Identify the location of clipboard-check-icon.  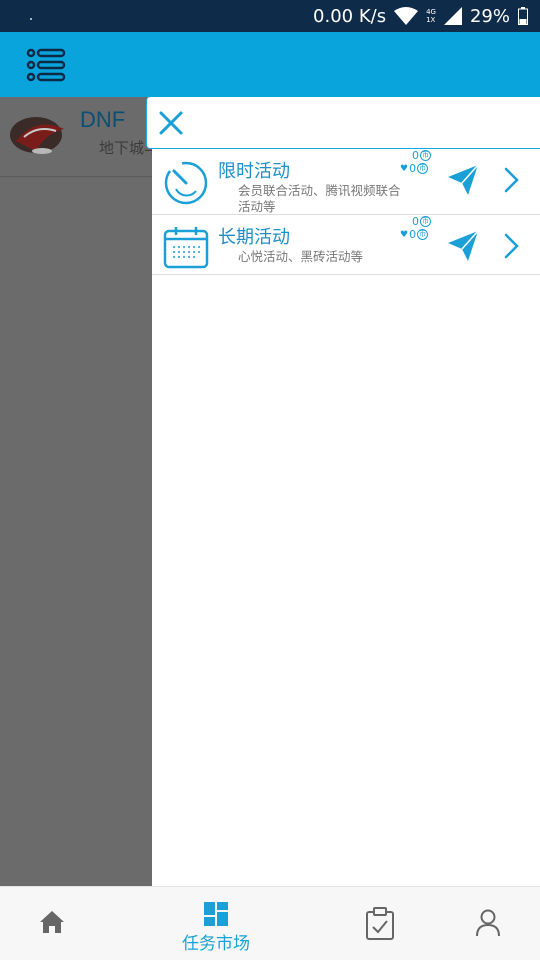
(380, 923).